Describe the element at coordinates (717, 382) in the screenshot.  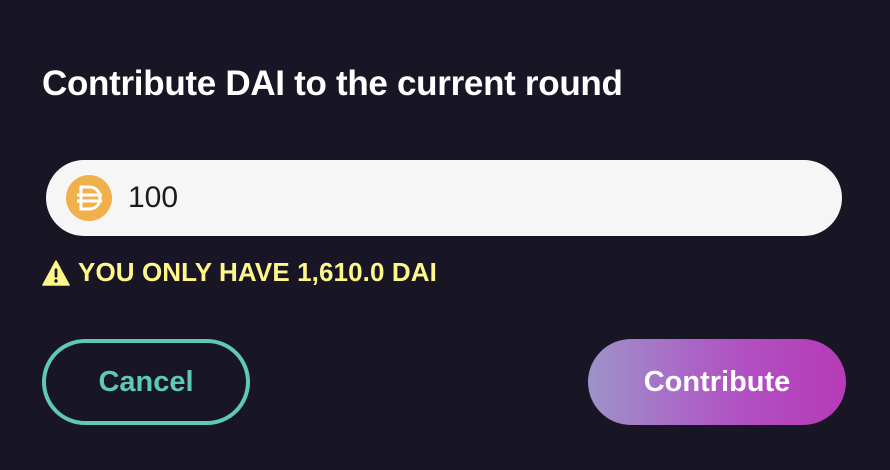
I see `contribute-button: Contribute` at that location.